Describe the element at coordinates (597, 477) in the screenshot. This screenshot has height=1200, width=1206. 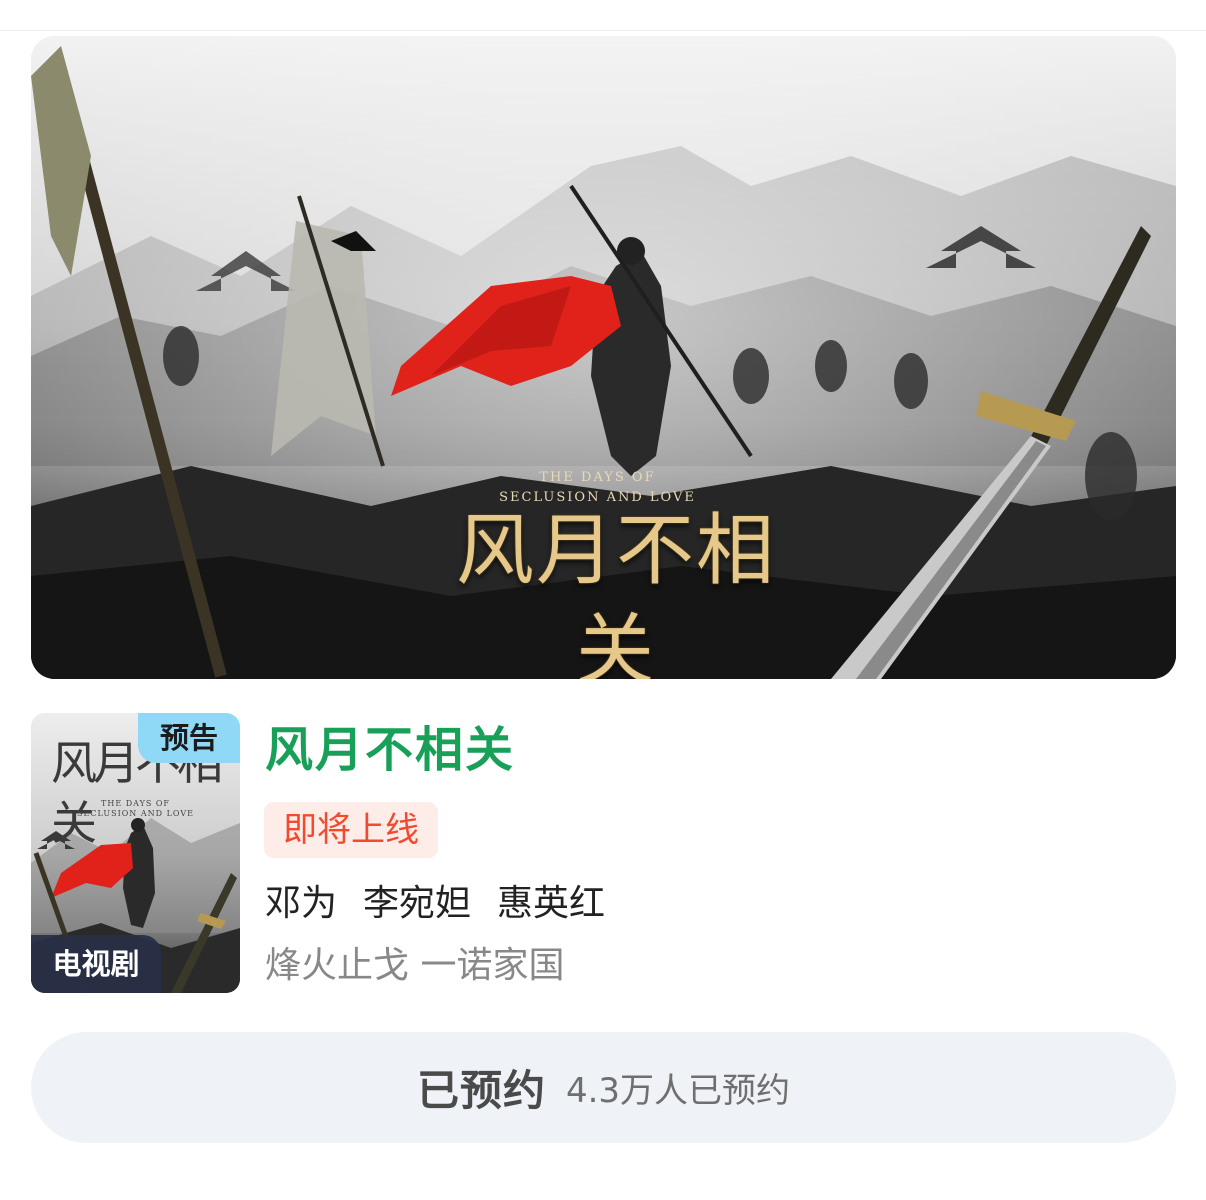
I see `banner-subtitle-line1: THE DAYS OF` at that location.